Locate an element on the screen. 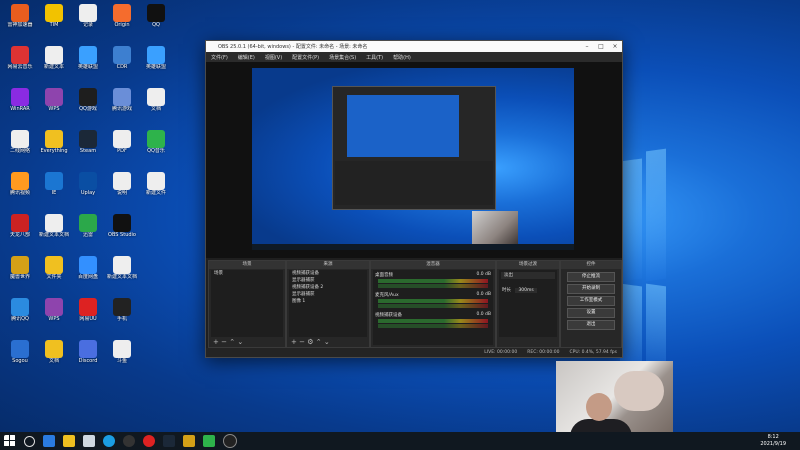 The height and width of the screenshot is (450, 800). menu-tools: 工具(T) is located at coordinates (374, 57).